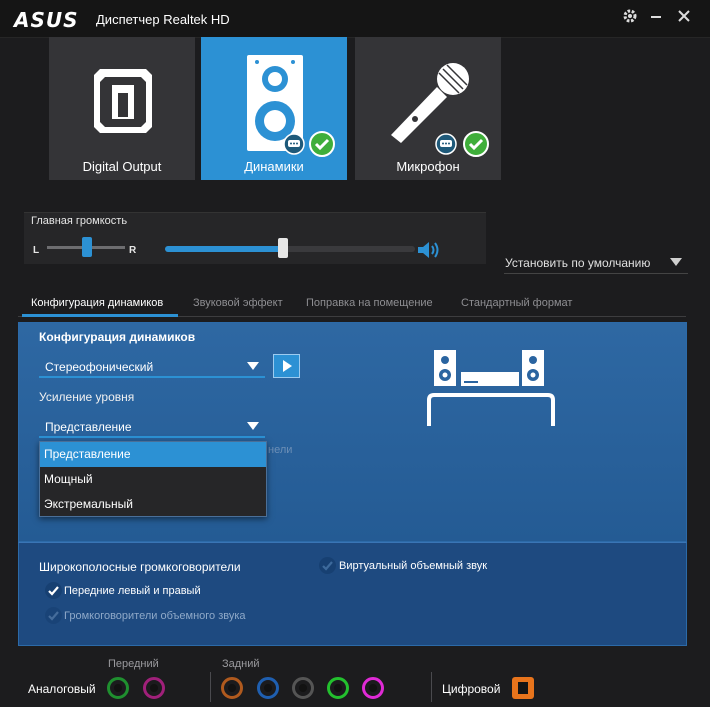 The image size is (710, 707). I want to click on rear-jack-magenta, so click(373, 688).